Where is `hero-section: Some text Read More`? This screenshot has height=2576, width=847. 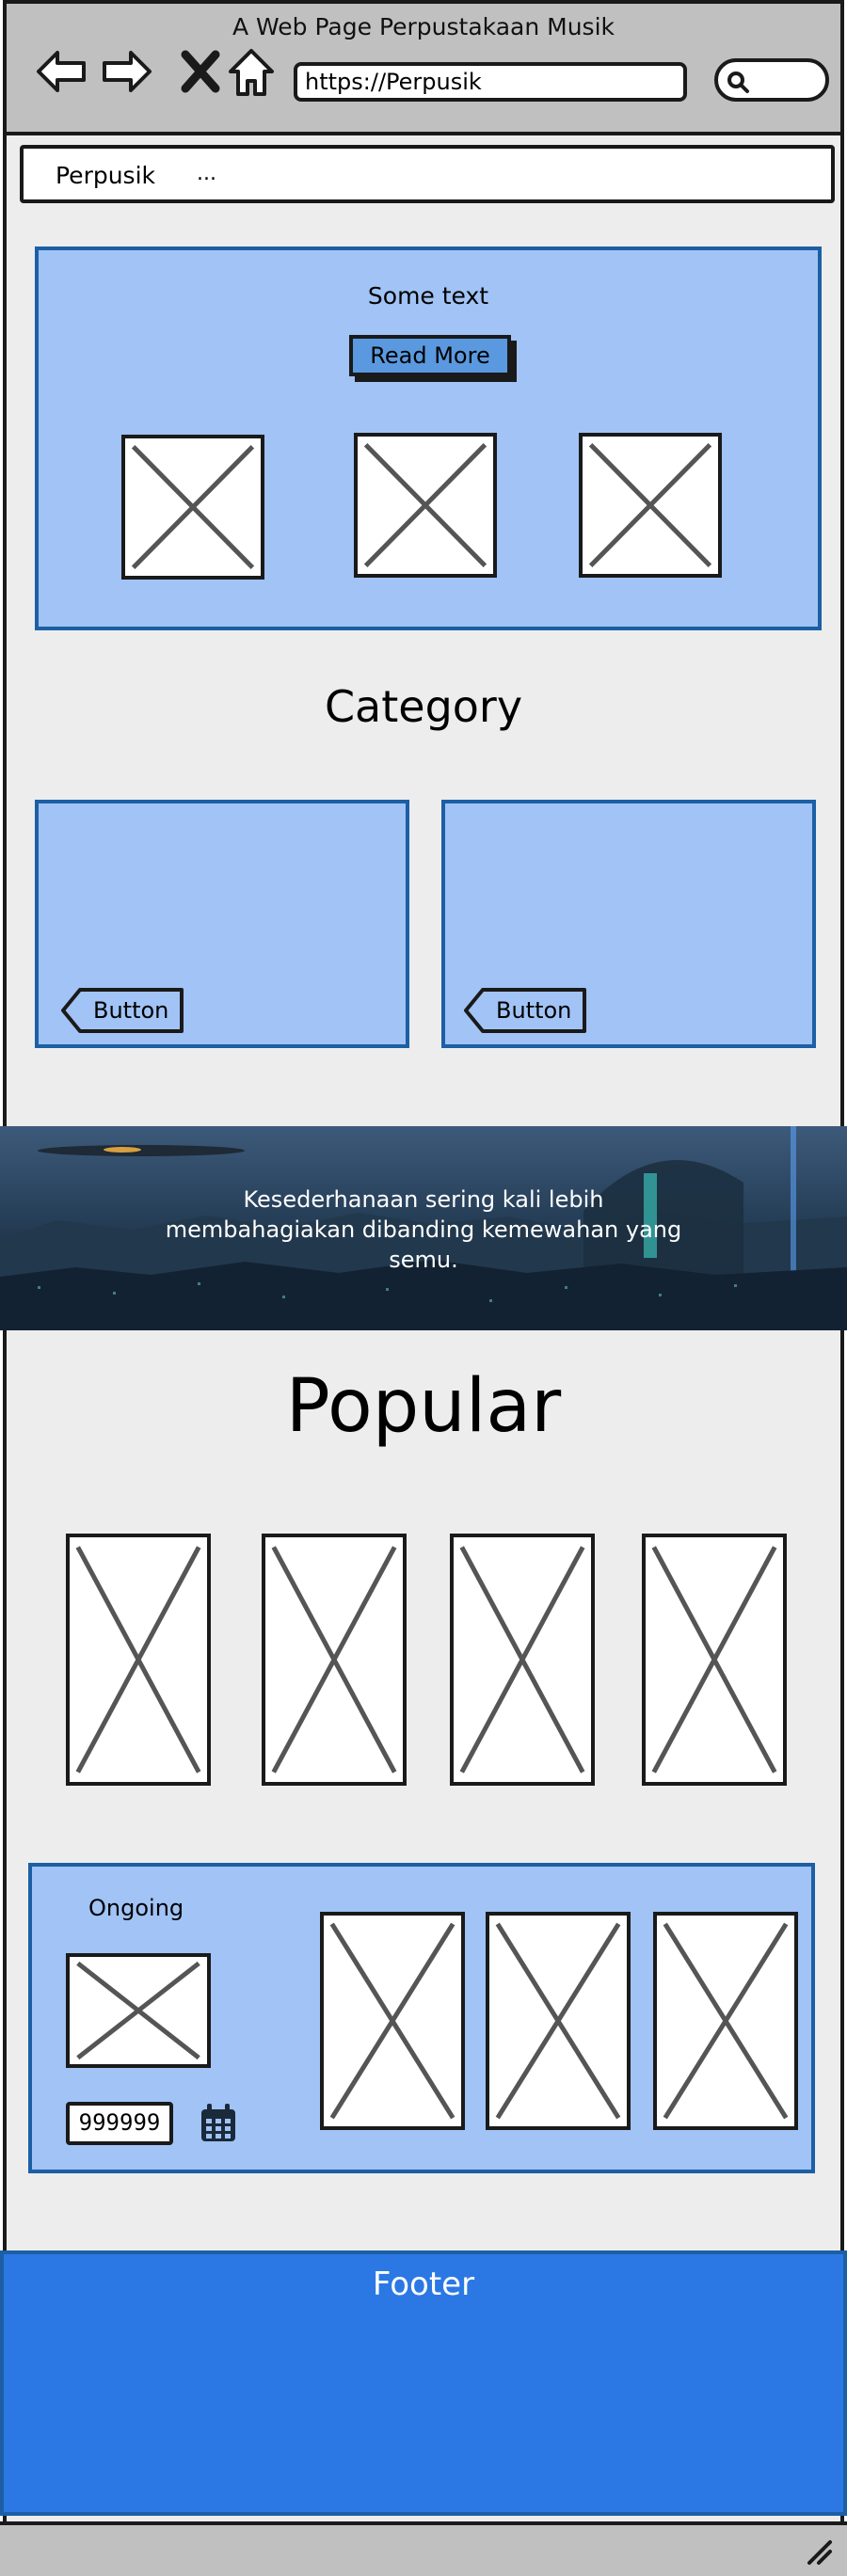 hero-section: Some text Read More is located at coordinates (428, 438).